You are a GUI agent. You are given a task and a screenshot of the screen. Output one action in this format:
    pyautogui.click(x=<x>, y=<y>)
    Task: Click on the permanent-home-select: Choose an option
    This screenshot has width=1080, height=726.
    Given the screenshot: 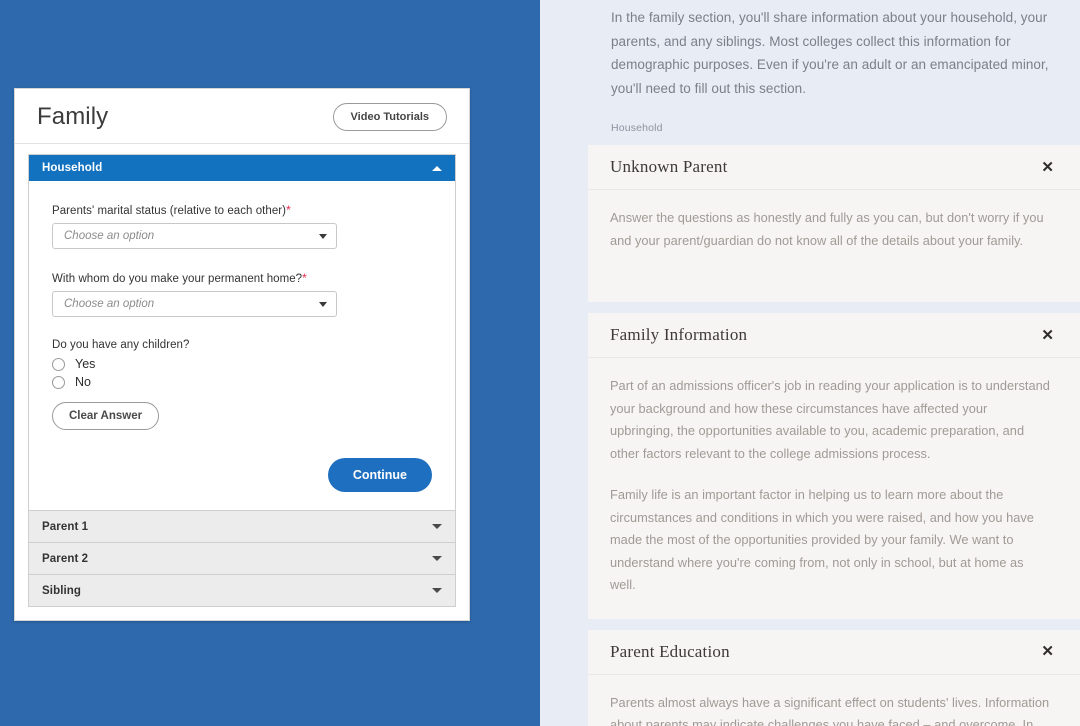 What is the action you would take?
    pyautogui.click(x=194, y=304)
    